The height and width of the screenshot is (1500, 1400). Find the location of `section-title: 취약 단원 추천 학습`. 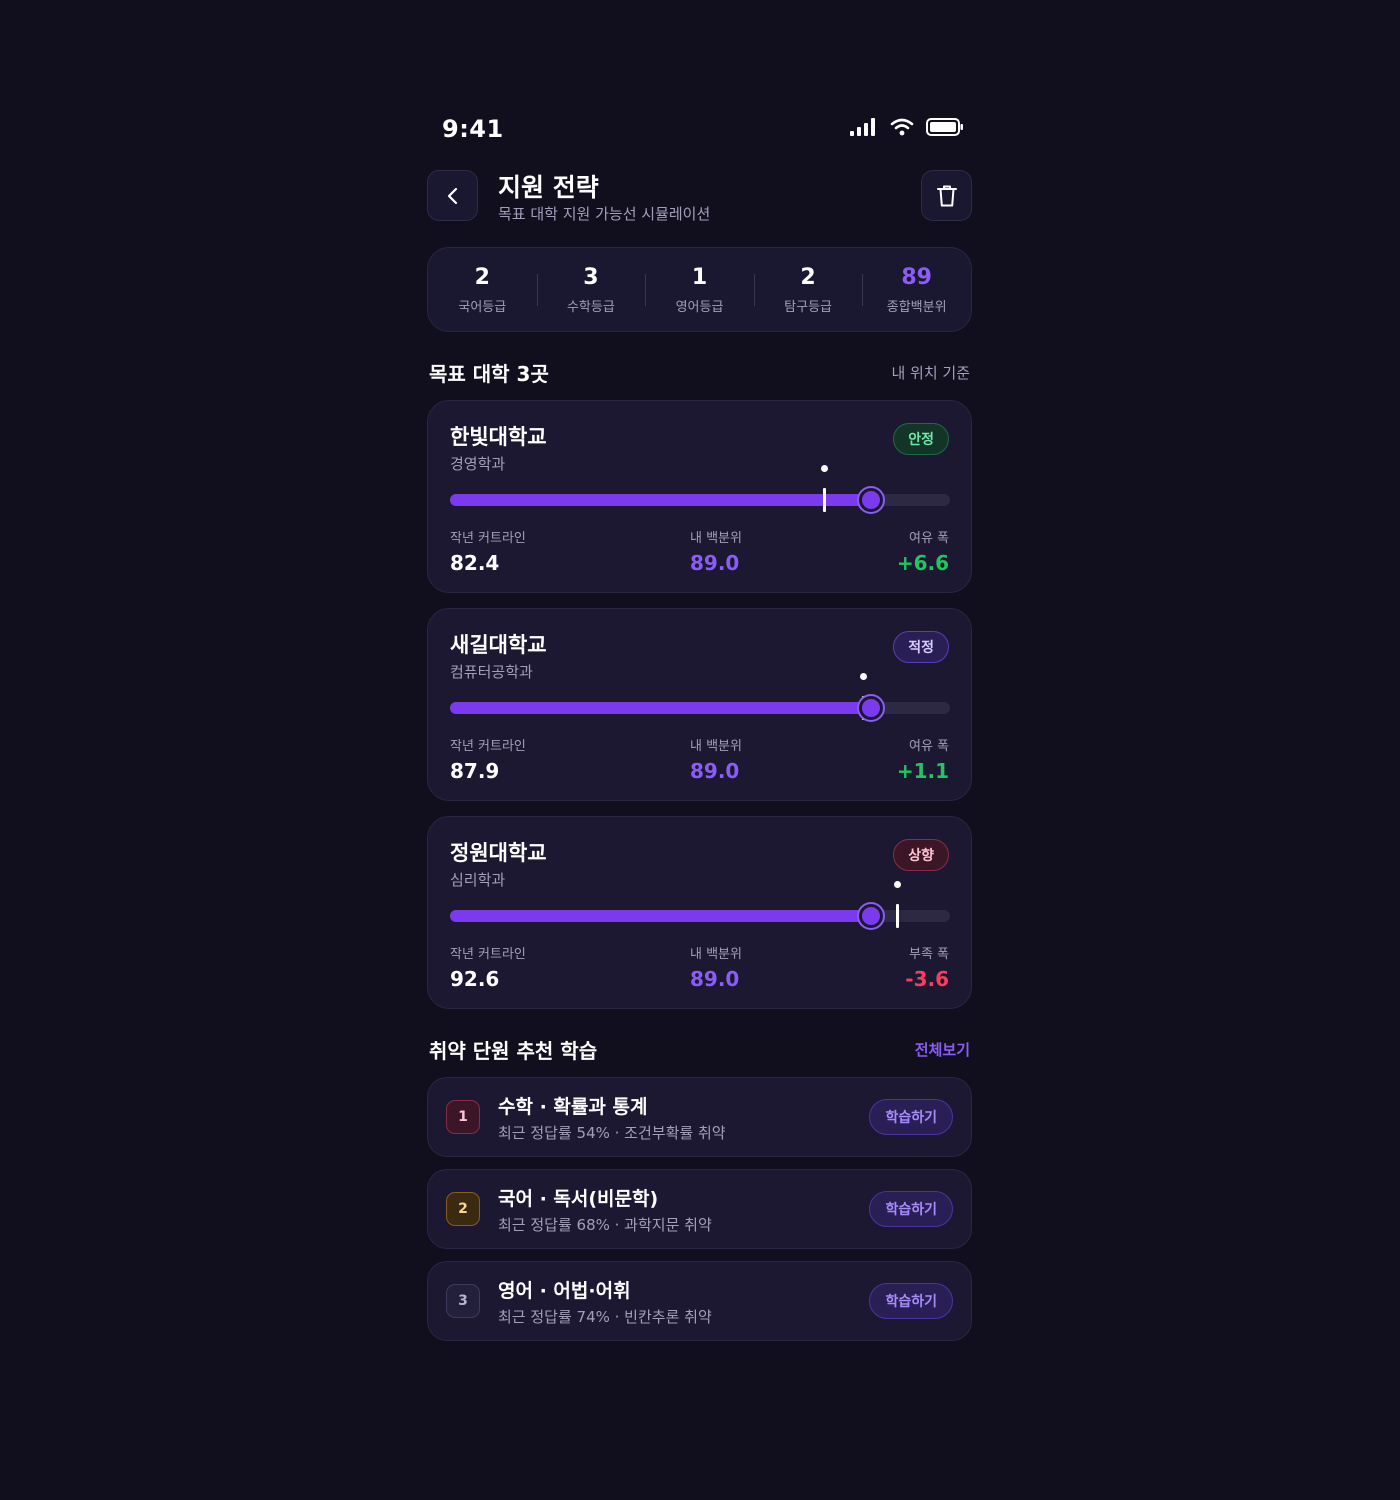

section-title: 취약 단원 추천 학습 is located at coordinates (513, 1051).